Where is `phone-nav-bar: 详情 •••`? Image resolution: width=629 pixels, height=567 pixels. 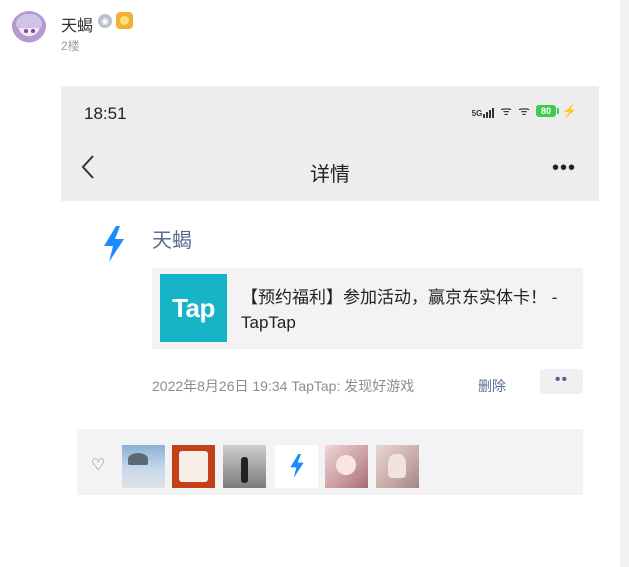 phone-nav-bar: 详情 ••• is located at coordinates (330, 169).